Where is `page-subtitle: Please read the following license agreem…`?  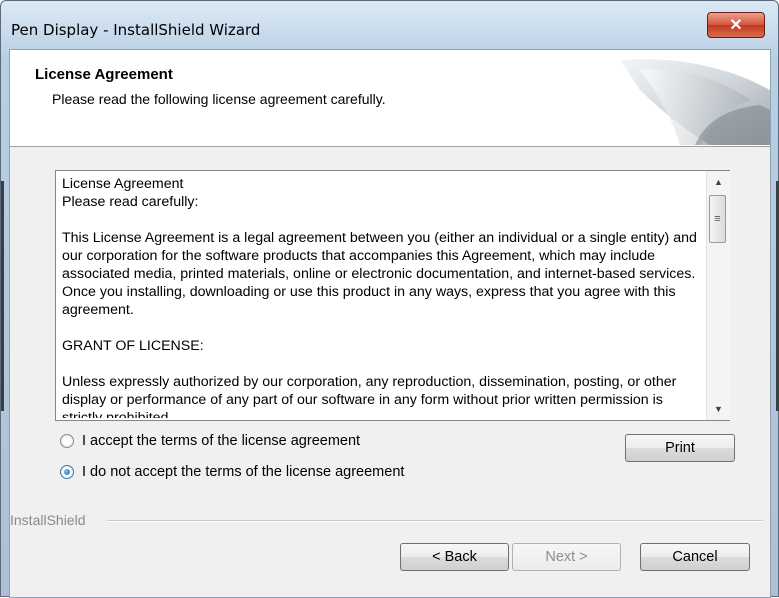
page-subtitle: Please read the following license agreem… is located at coordinates (219, 99).